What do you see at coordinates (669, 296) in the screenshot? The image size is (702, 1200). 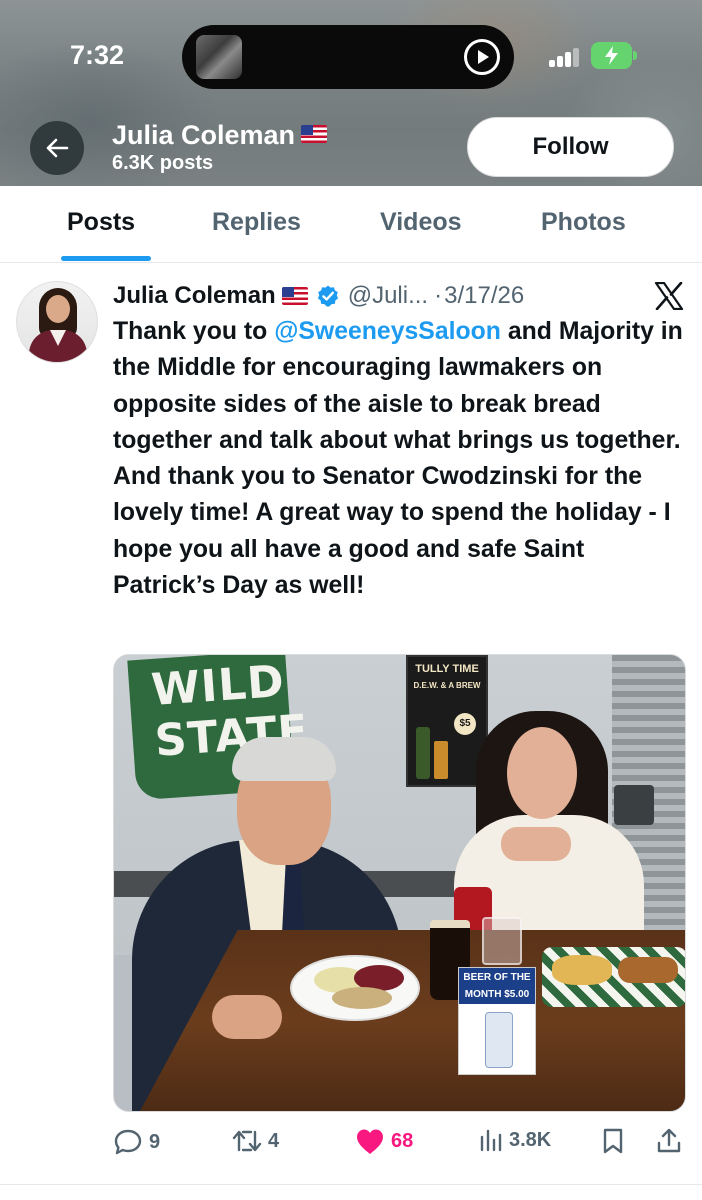 I see `x-logo-icon` at bounding box center [669, 296].